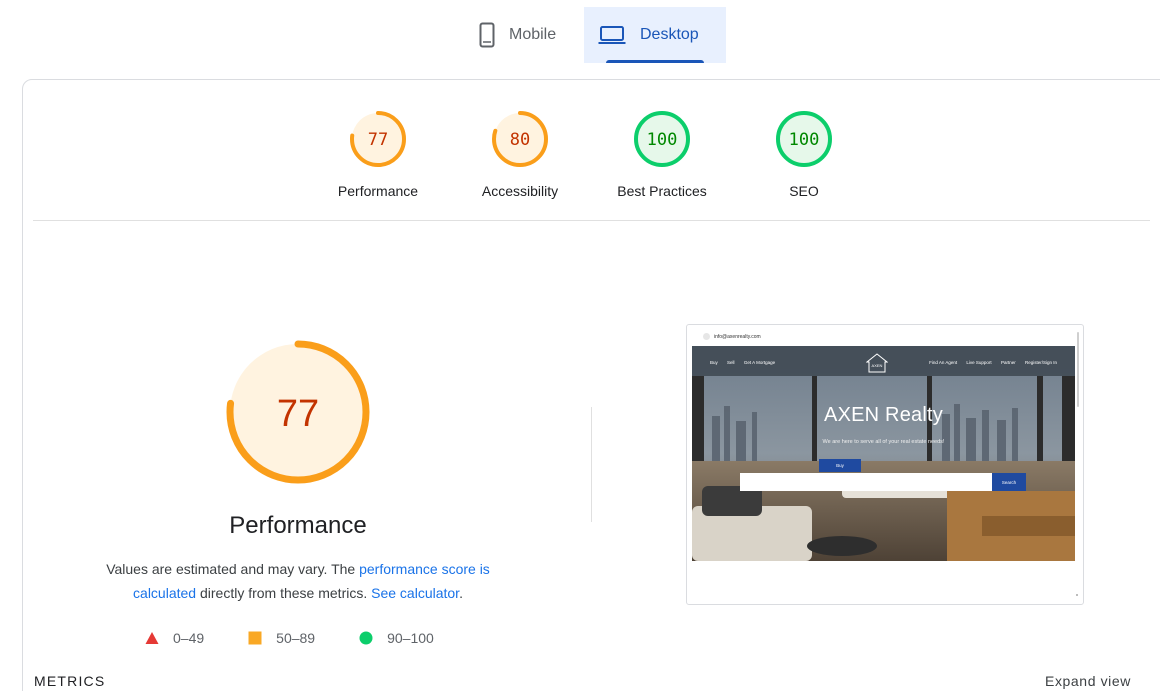 The width and height of the screenshot is (1160, 691). Describe the element at coordinates (979, 362) in the screenshot. I see `thumbnail-nav-item: Live Support` at that location.